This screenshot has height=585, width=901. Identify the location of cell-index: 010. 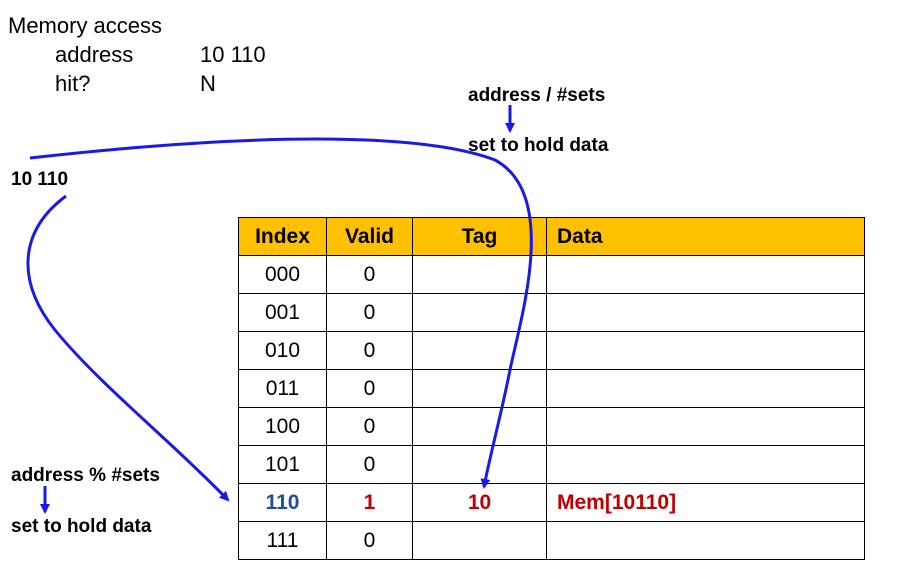
(282, 350).